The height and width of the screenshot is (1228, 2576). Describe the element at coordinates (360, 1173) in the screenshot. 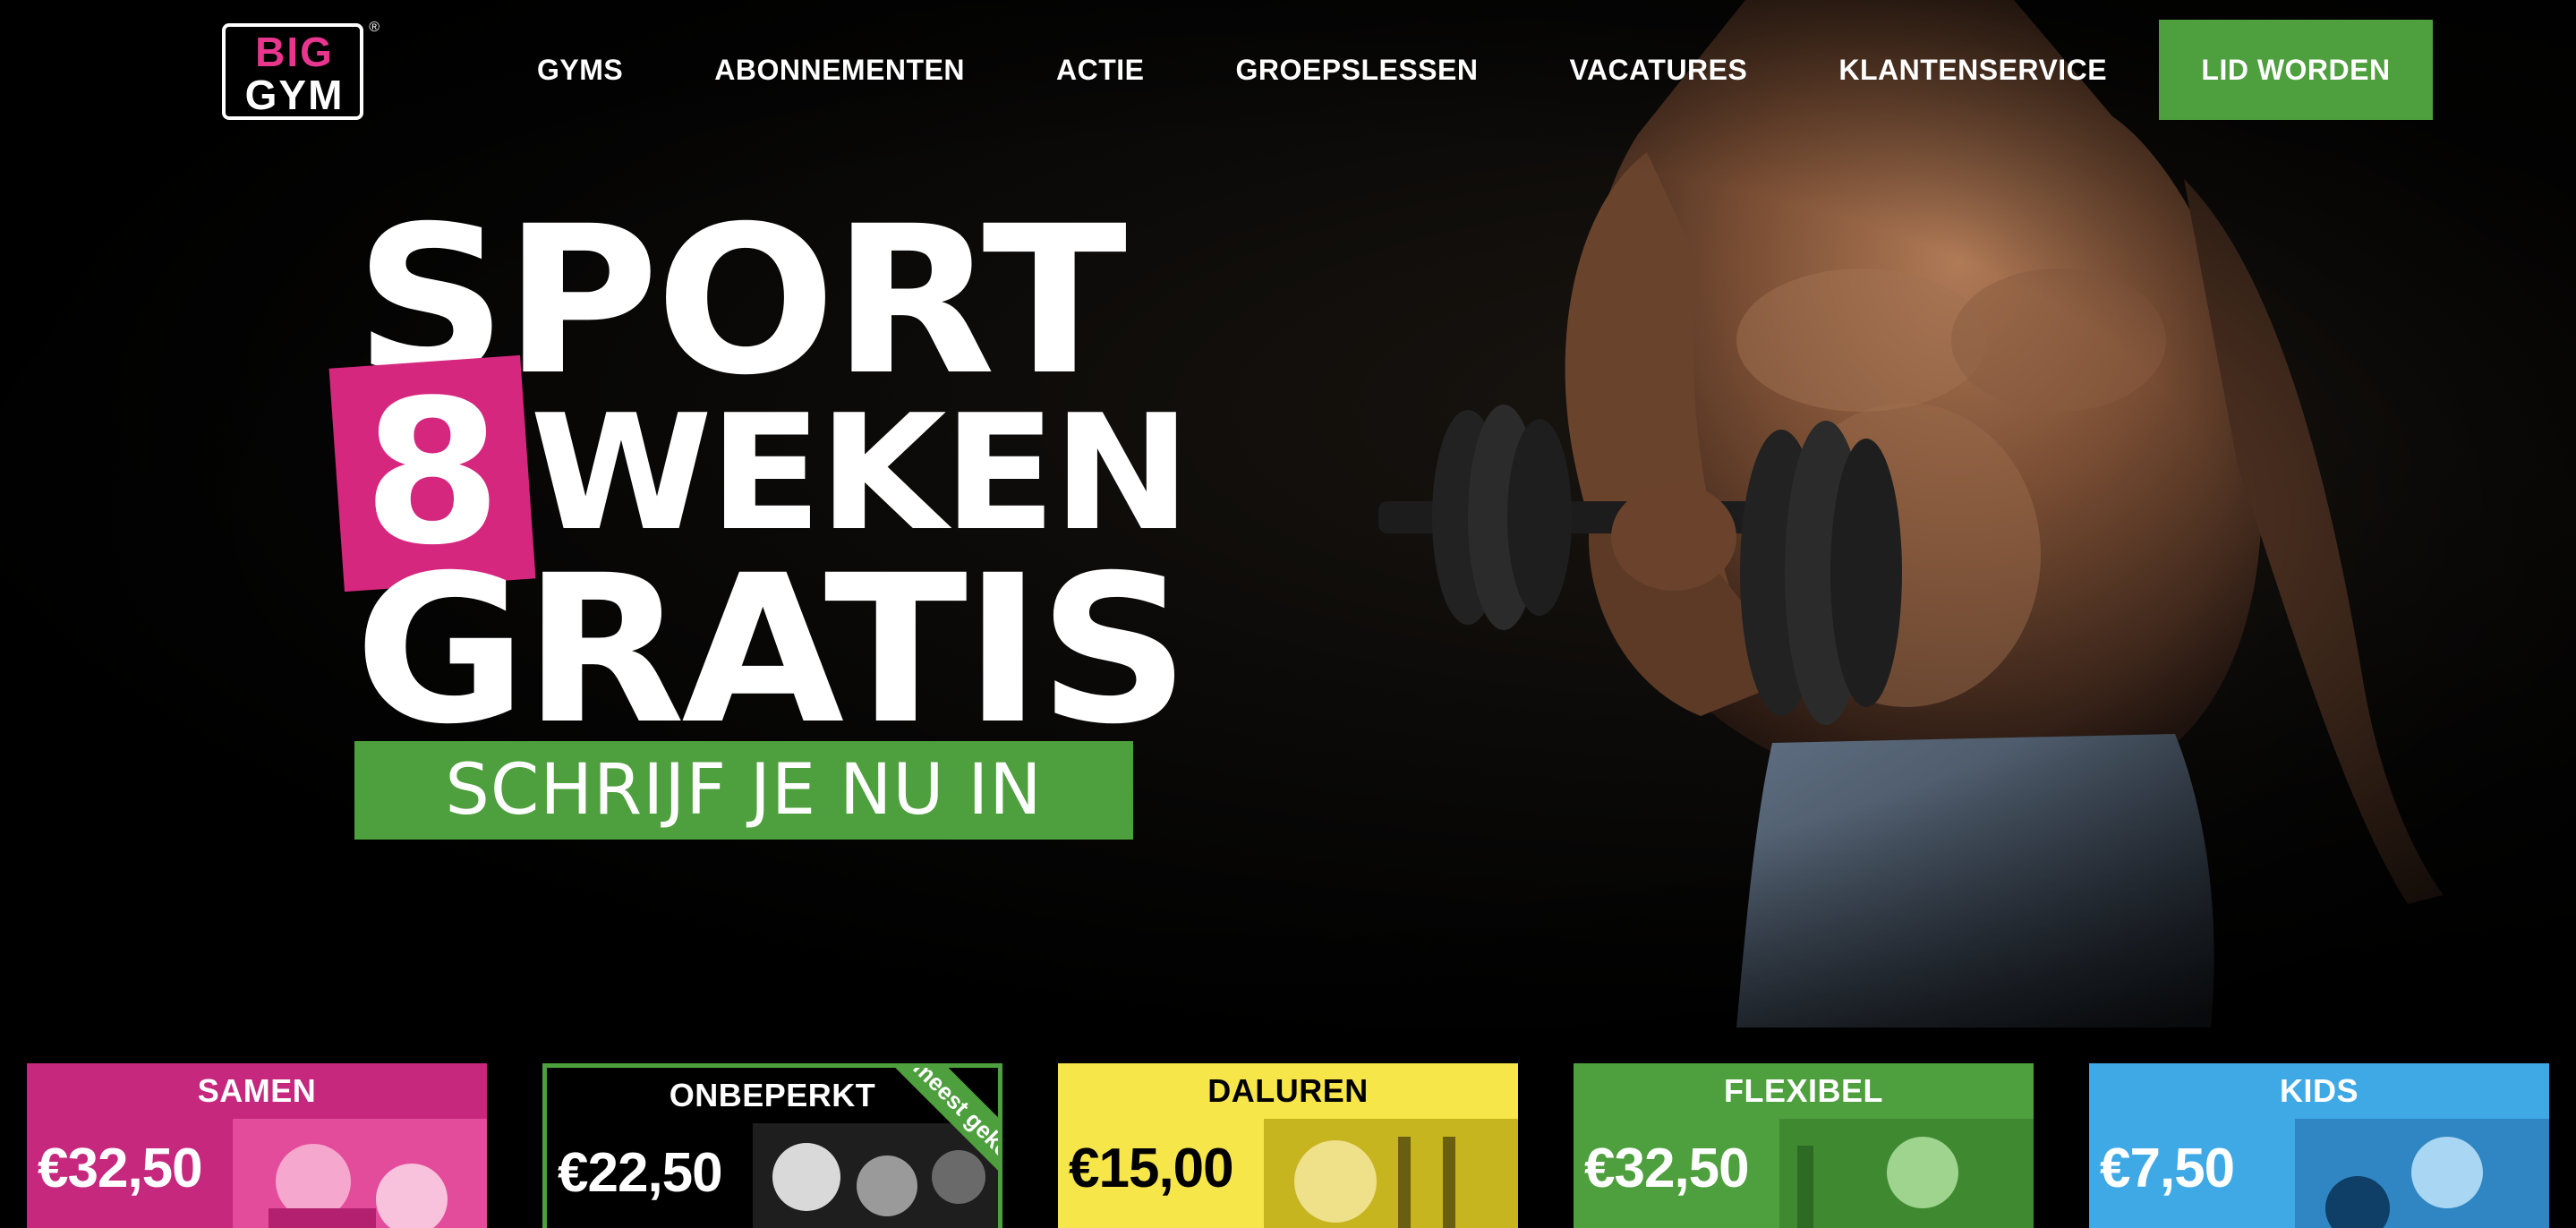

I see `plan-photo-couple` at that location.